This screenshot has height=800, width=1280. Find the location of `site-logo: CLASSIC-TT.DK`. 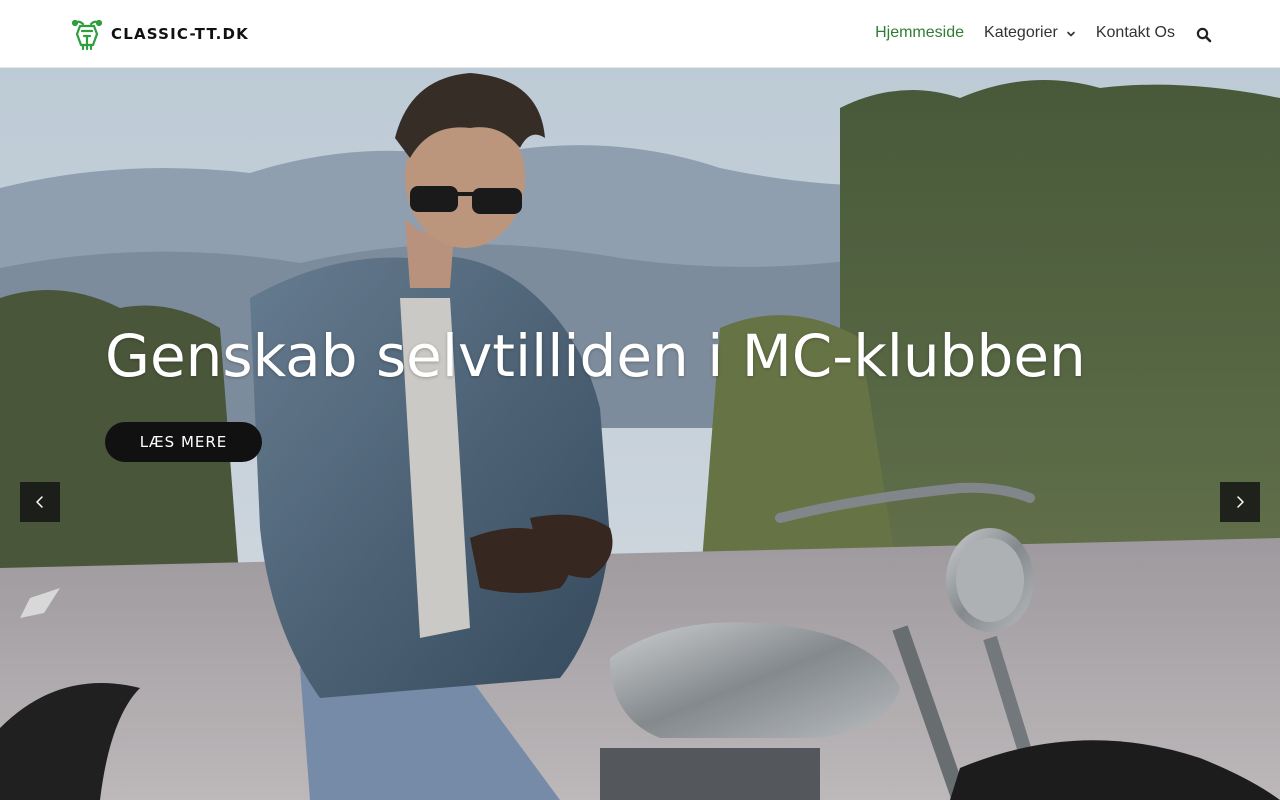

site-logo: CLASSIC-TT.DK is located at coordinates (159, 34).